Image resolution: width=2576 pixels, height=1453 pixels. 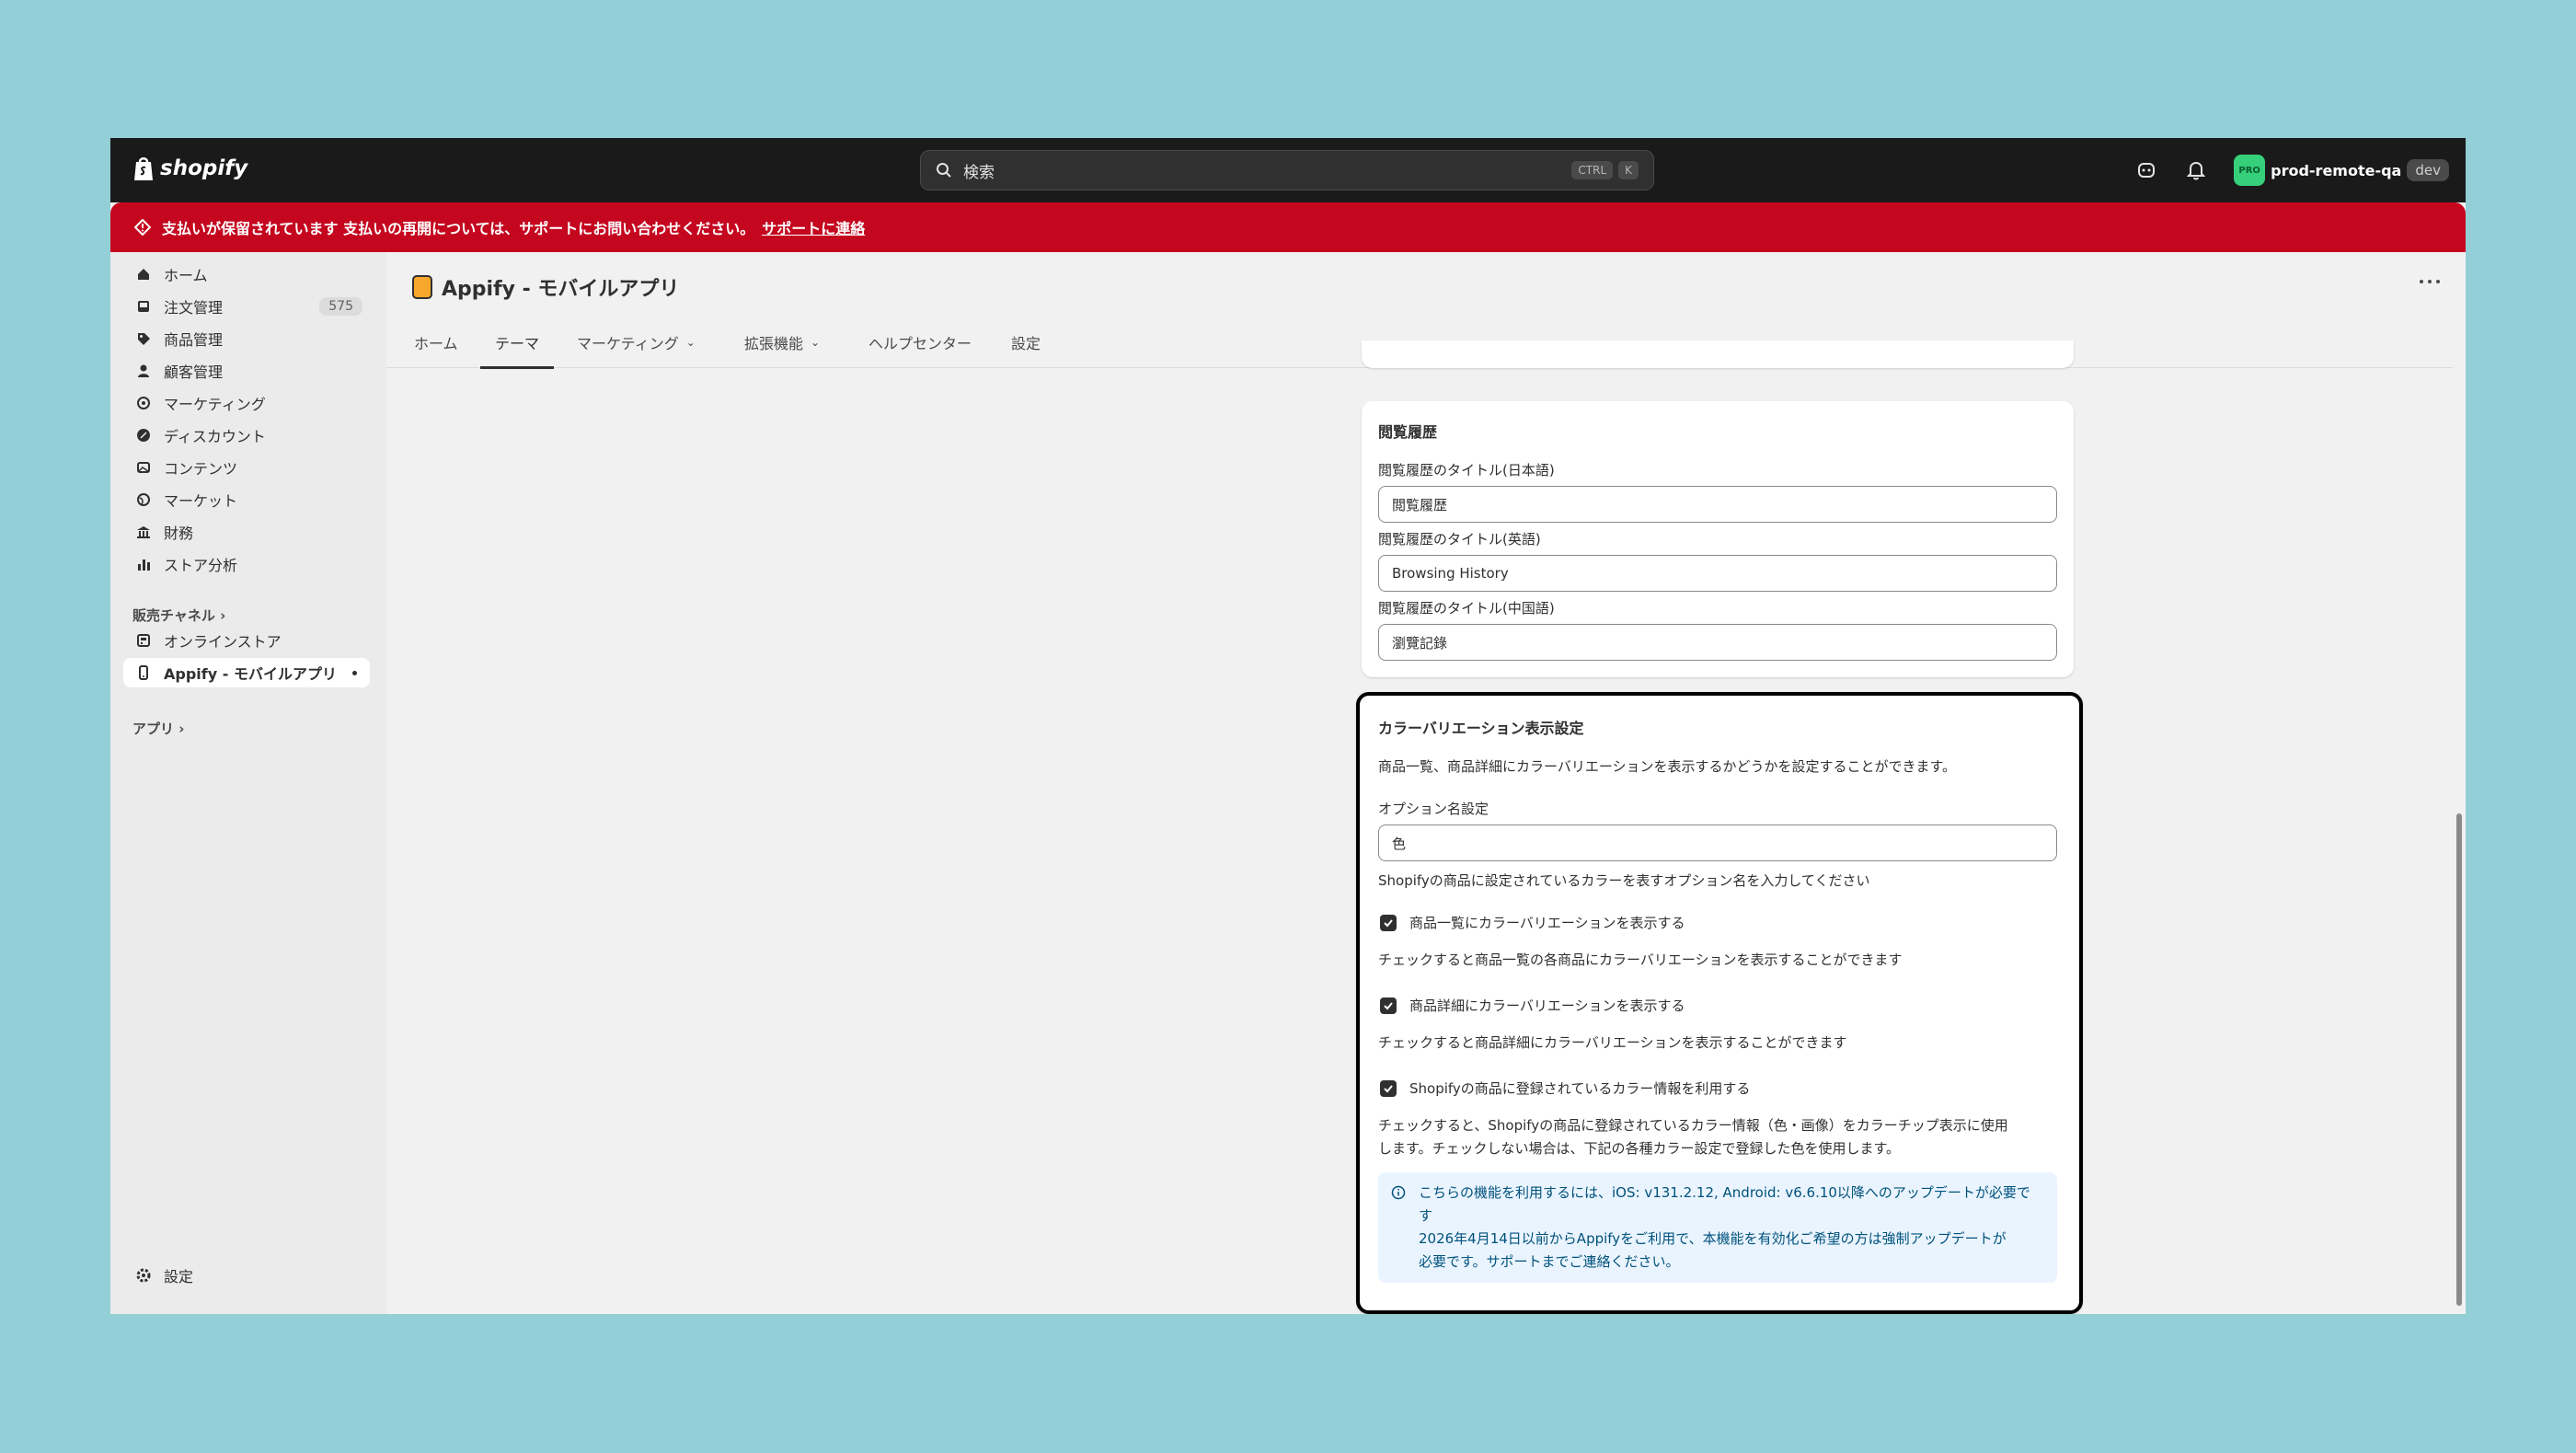 What do you see at coordinates (246, 307) in the screenshot?
I see `sidebar-item-orders: 注文管理 575` at bounding box center [246, 307].